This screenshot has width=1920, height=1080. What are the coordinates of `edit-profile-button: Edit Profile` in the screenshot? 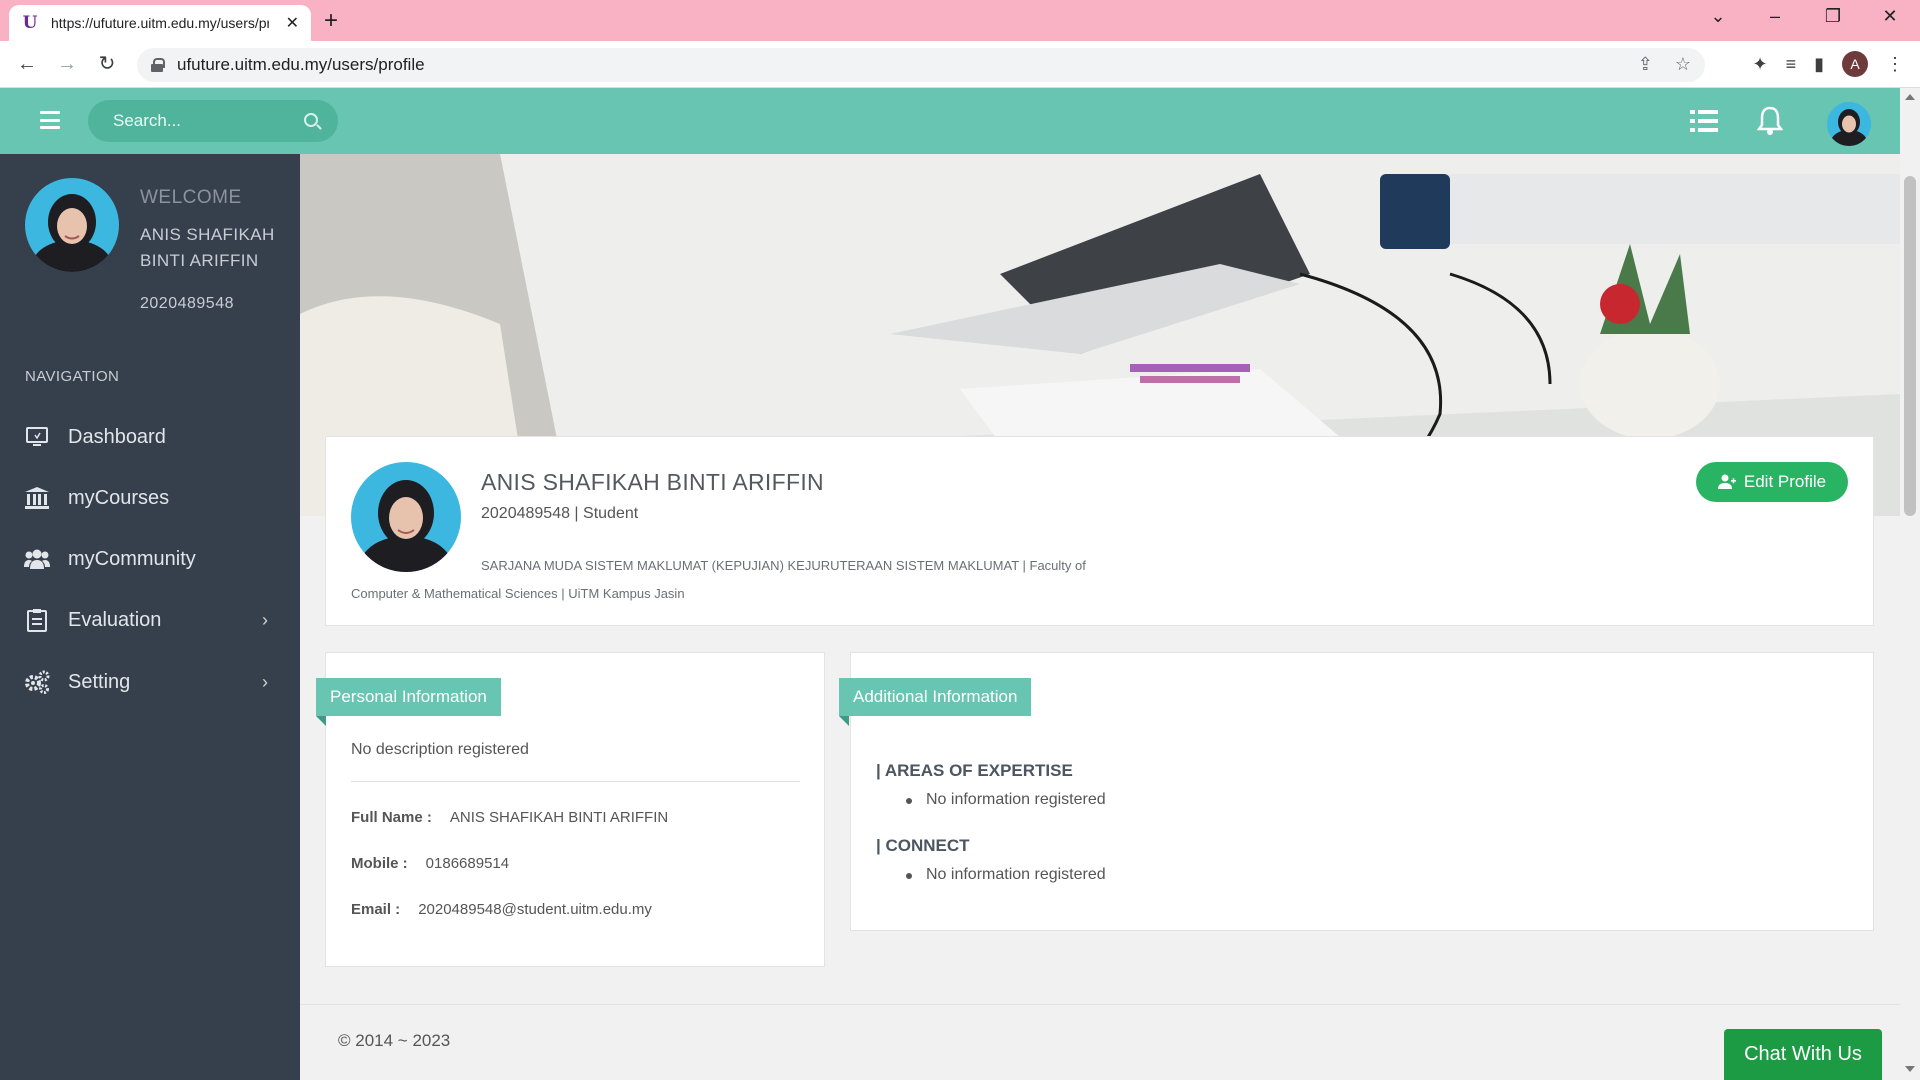 It's located at (1772, 482).